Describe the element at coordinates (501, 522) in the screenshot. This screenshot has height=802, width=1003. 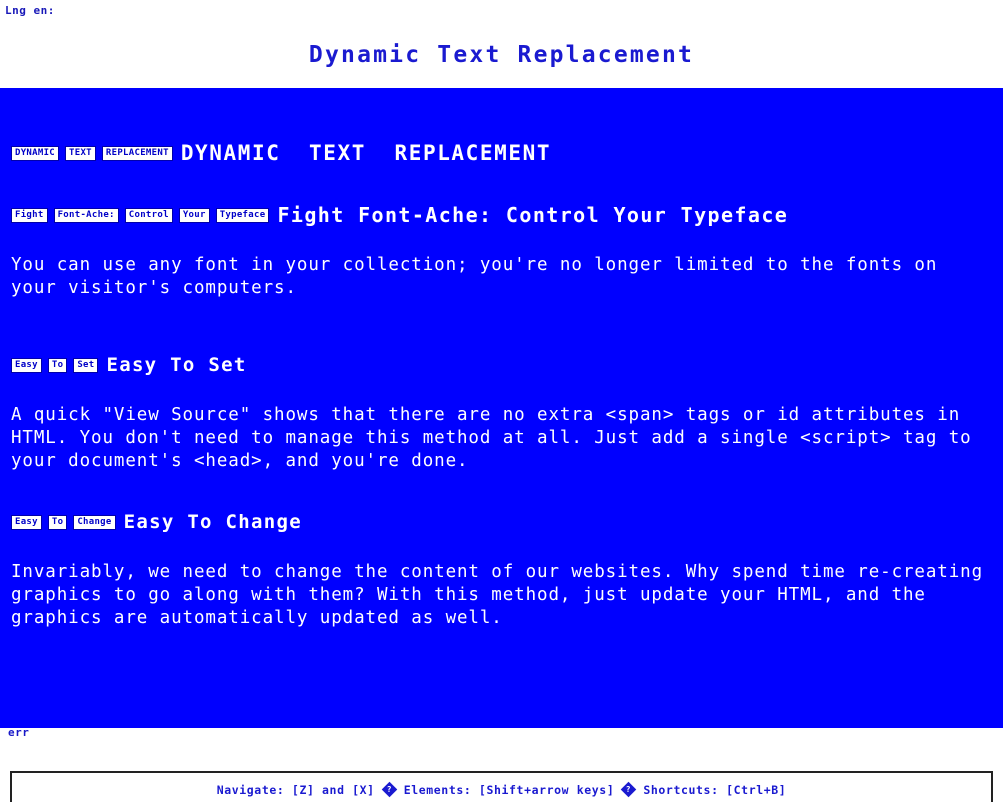
I see `heading-row-easy-to-change: Easy To Change Easy To Change` at that location.